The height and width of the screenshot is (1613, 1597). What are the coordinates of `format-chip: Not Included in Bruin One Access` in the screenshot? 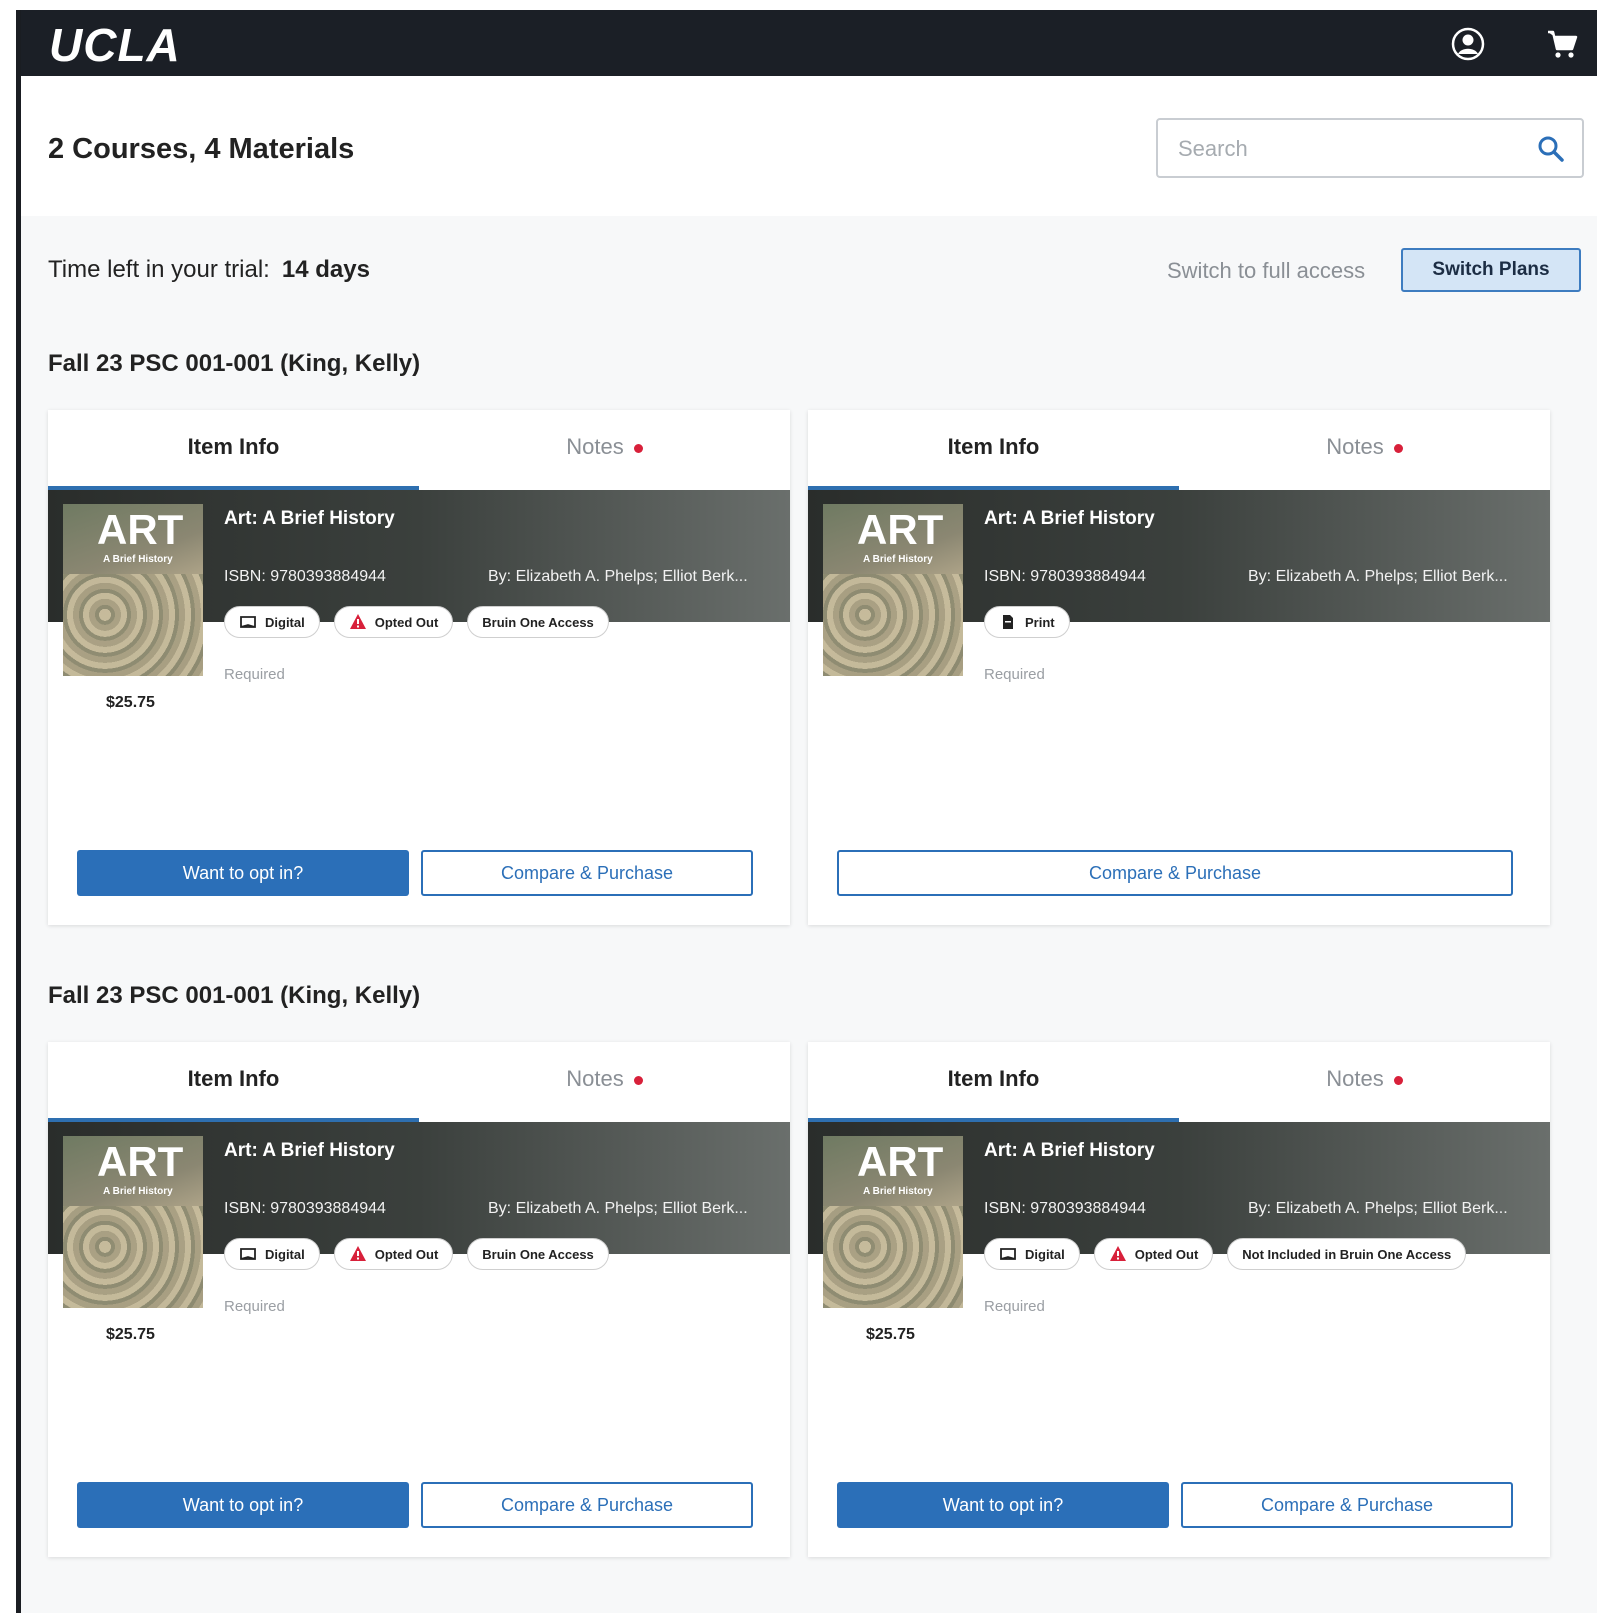 It's located at (1347, 1254).